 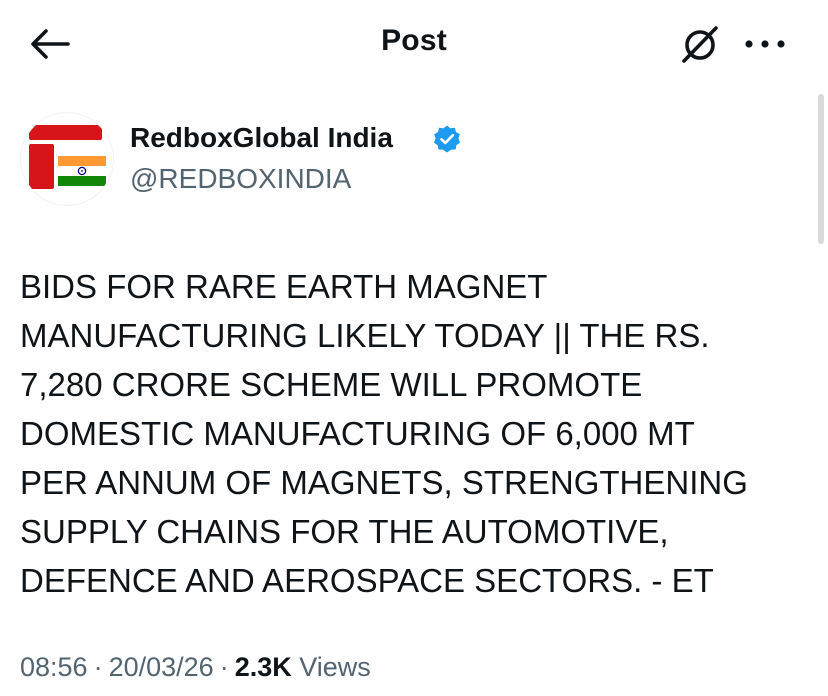 What do you see at coordinates (263, 667) in the screenshot?
I see `views-count: 2.3K` at bounding box center [263, 667].